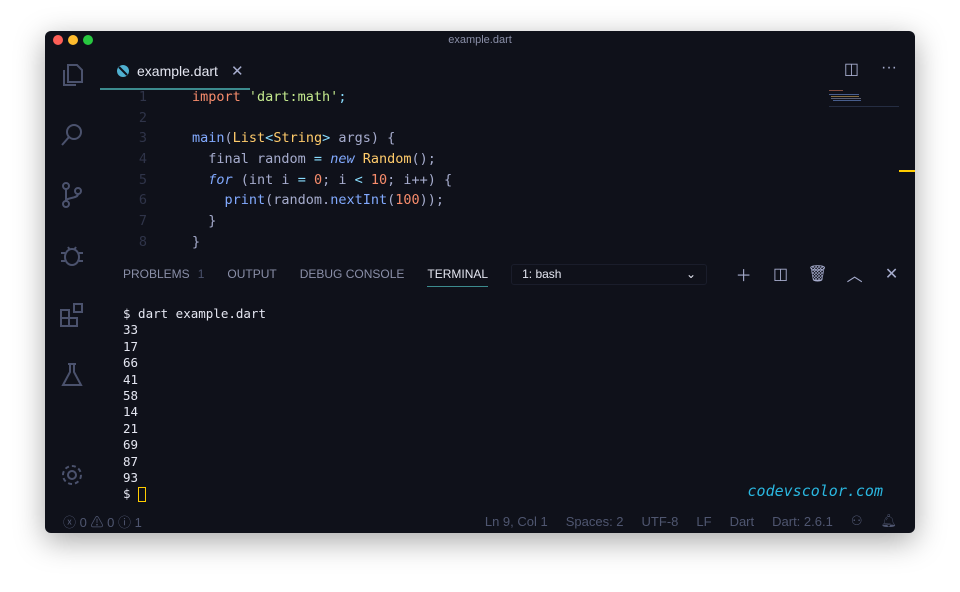 The width and height of the screenshot is (960, 592). Describe the element at coordinates (72, 475) in the screenshot. I see `settings-gear-icon` at that location.